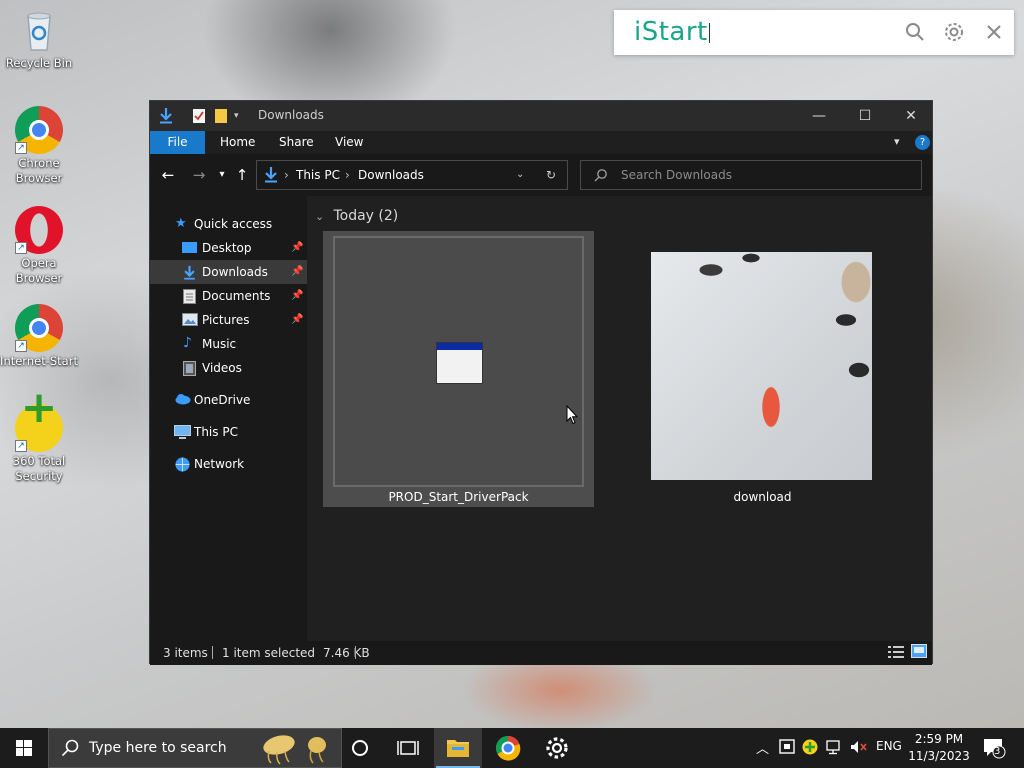 Image resolution: width=1024 pixels, height=768 pixels. Describe the element at coordinates (709, 33) in the screenshot. I see `istart-search-input` at that location.